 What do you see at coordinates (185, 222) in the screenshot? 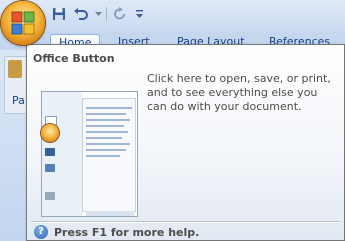
I see `tooltip-divider` at bounding box center [185, 222].